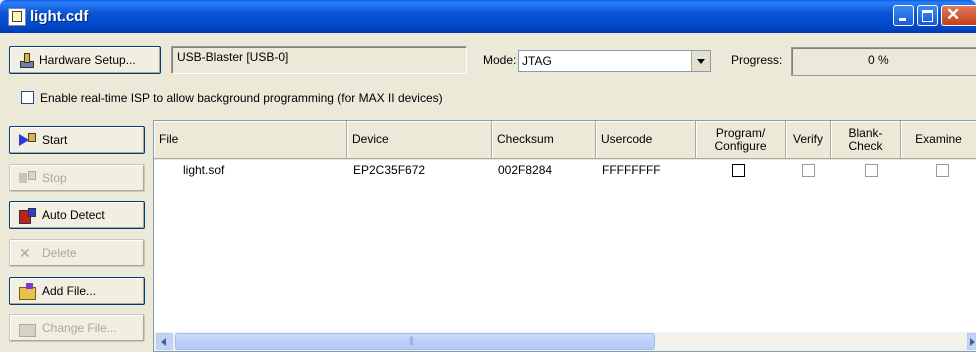 This screenshot has height=352, width=976. Describe the element at coordinates (164, 341) in the screenshot. I see `scroll-left-icon` at that location.